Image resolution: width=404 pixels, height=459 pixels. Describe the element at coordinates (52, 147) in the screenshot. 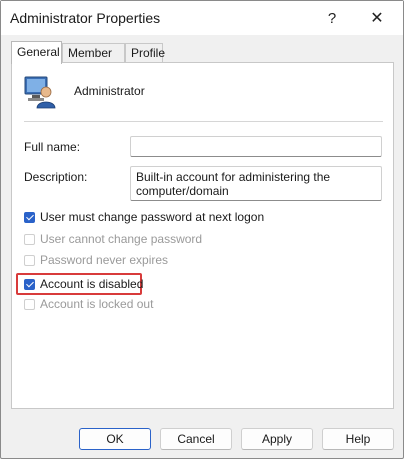

I see `full-name-label: Full name:` at that location.